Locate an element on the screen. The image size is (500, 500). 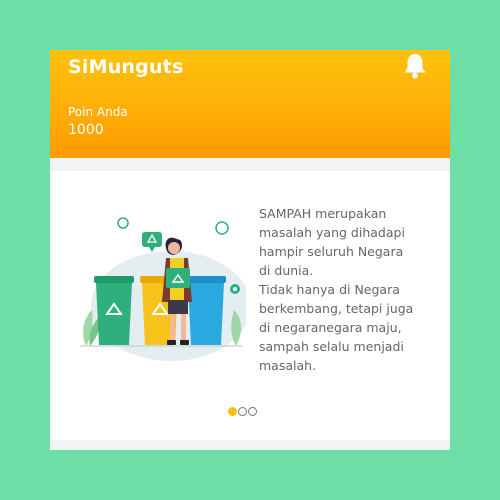
bell-icon is located at coordinates (415, 66).